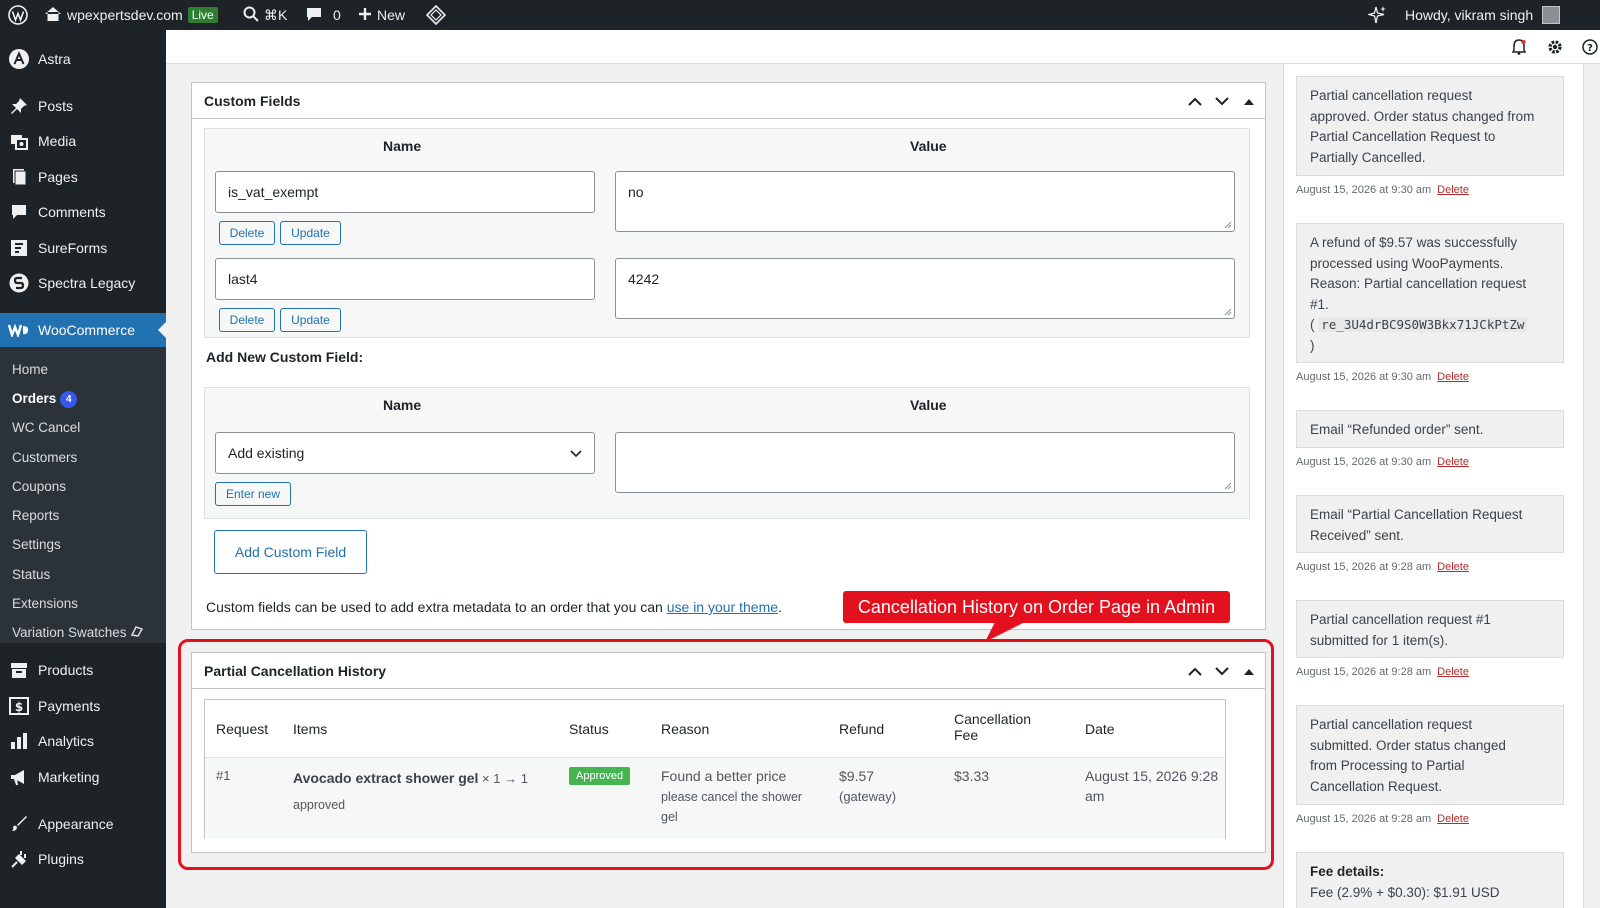  I want to click on sidebar-item-media: Media, so click(83, 141).